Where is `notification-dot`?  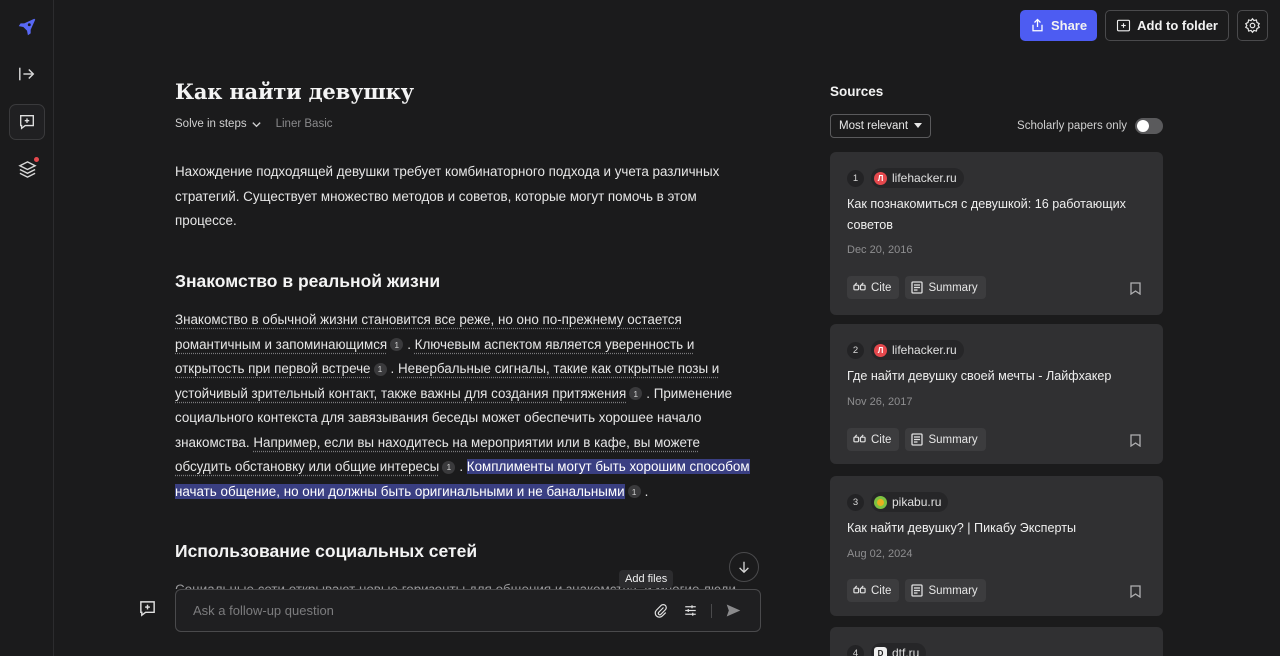
notification-dot is located at coordinates (36, 159).